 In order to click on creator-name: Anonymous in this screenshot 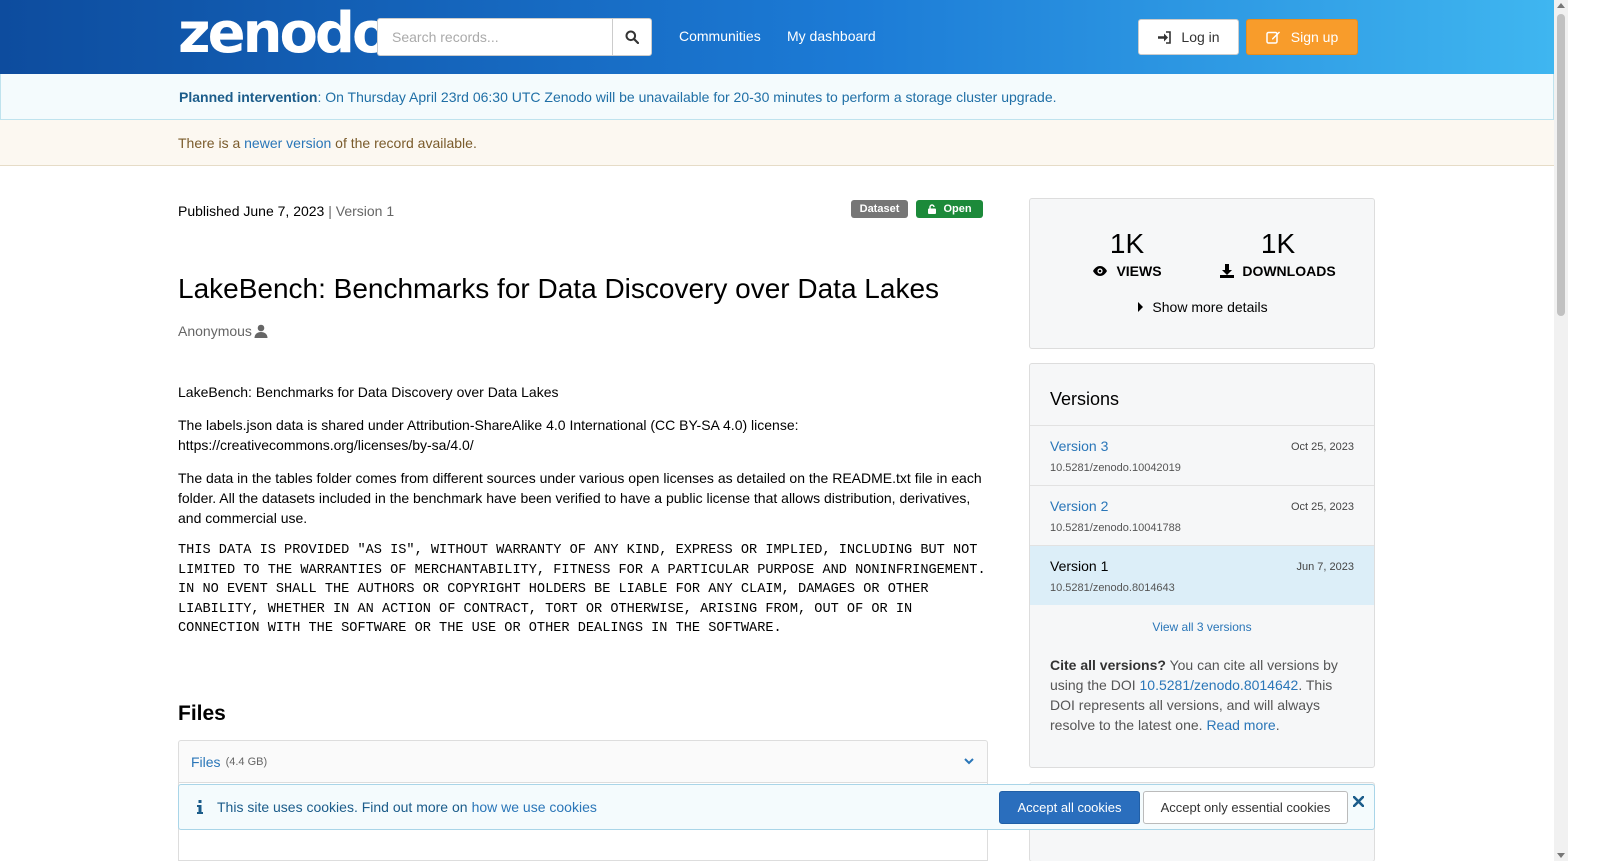, I will do `click(215, 331)`.